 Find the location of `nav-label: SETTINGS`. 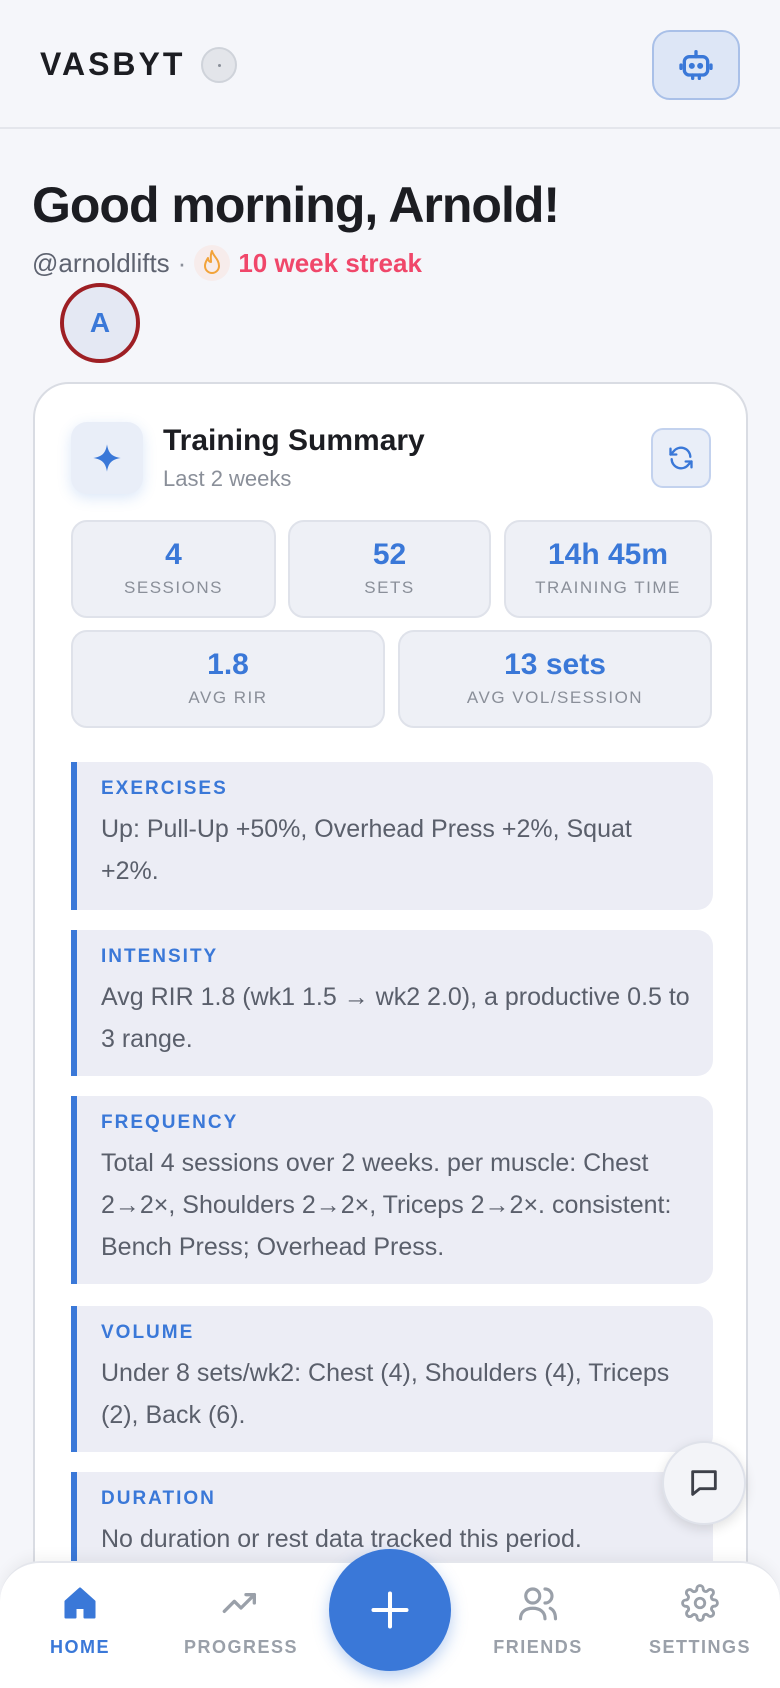

nav-label: SETTINGS is located at coordinates (699, 1647).